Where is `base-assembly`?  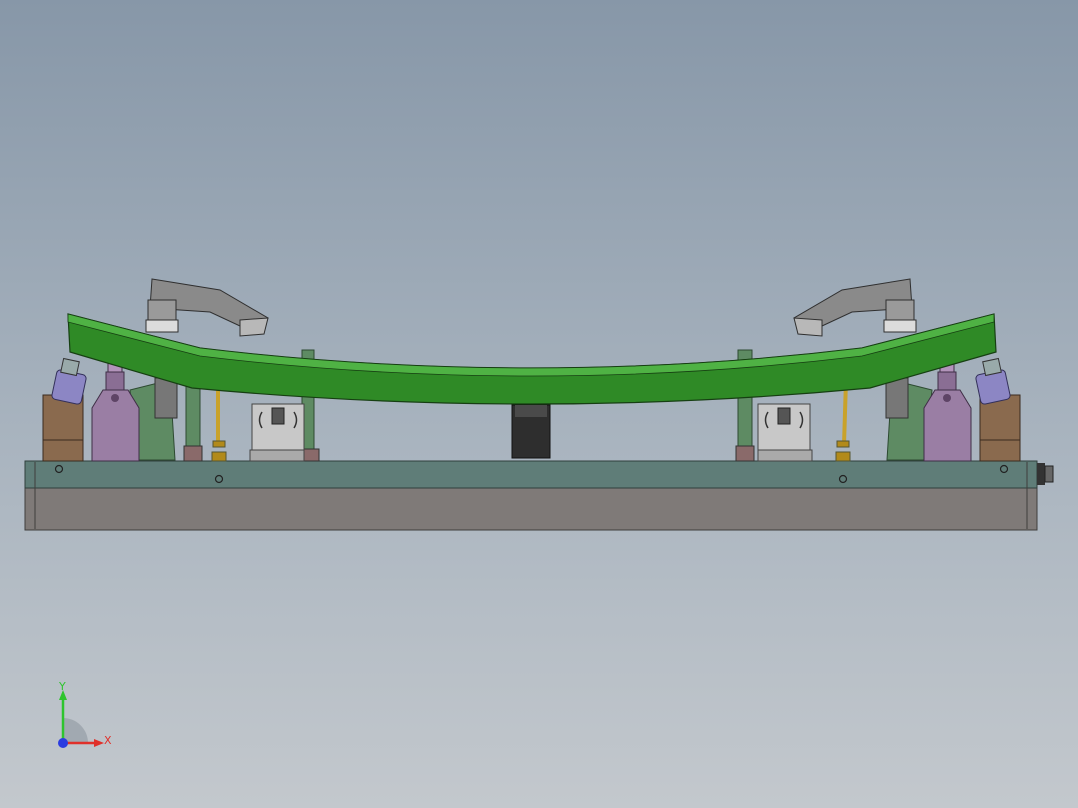
base-assembly is located at coordinates (539, 495).